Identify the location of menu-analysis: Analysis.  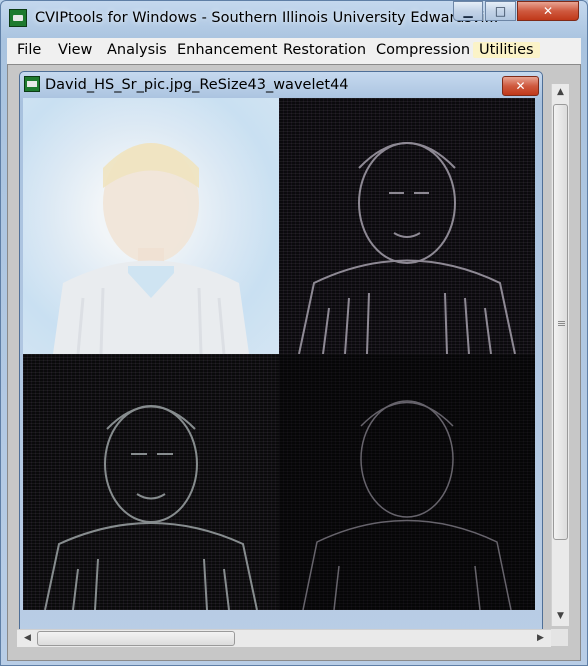
(137, 50).